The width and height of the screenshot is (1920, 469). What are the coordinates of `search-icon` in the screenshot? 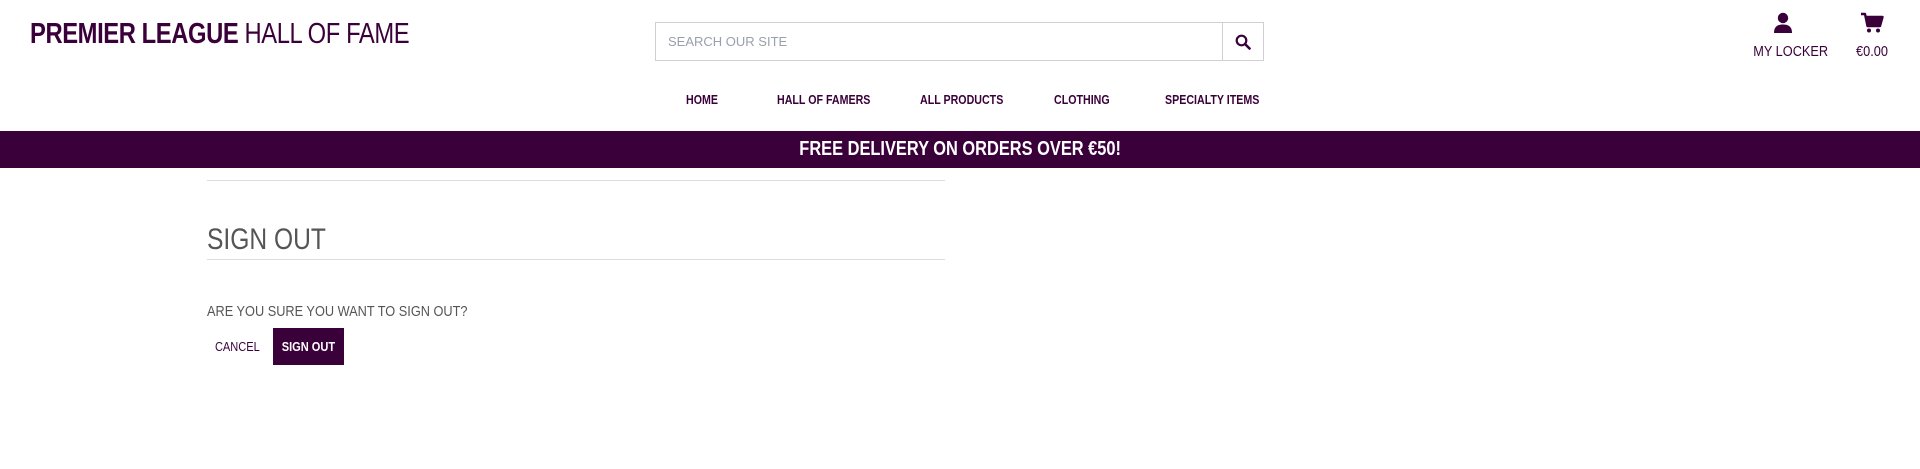 It's located at (1243, 42).